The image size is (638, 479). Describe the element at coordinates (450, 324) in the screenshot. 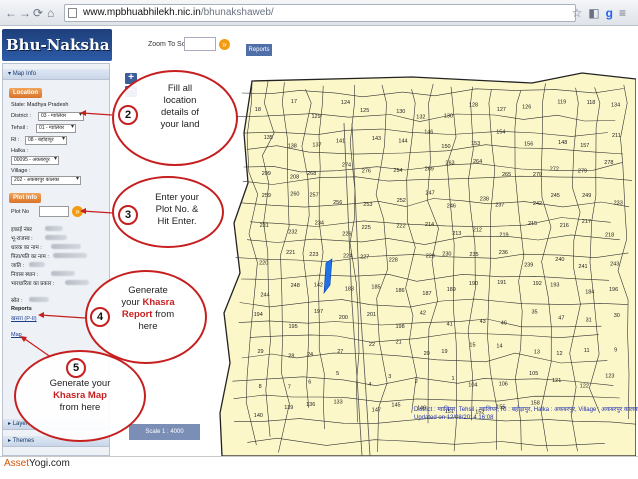

I see `plot-number-label: 41` at that location.